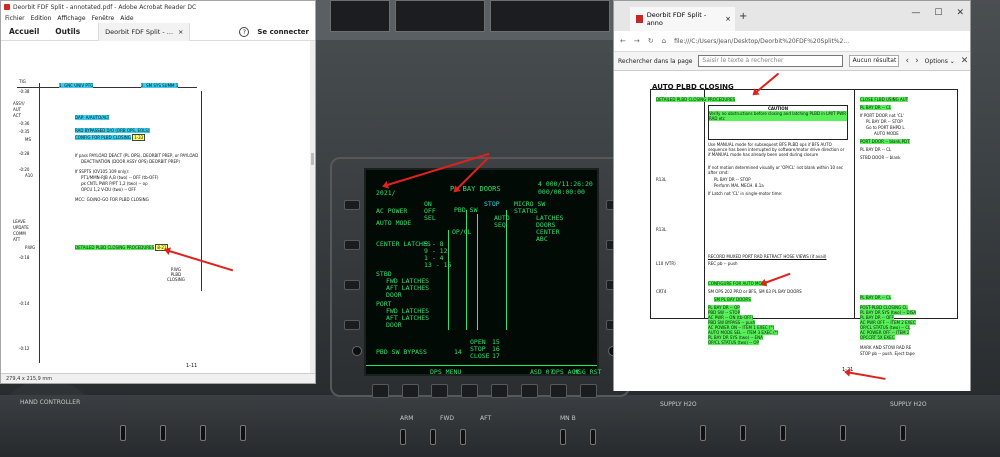 This screenshot has width=1000, height=457. Describe the element at coordinates (661, 229) in the screenshot. I see `panel-ref: R13L` at that location.